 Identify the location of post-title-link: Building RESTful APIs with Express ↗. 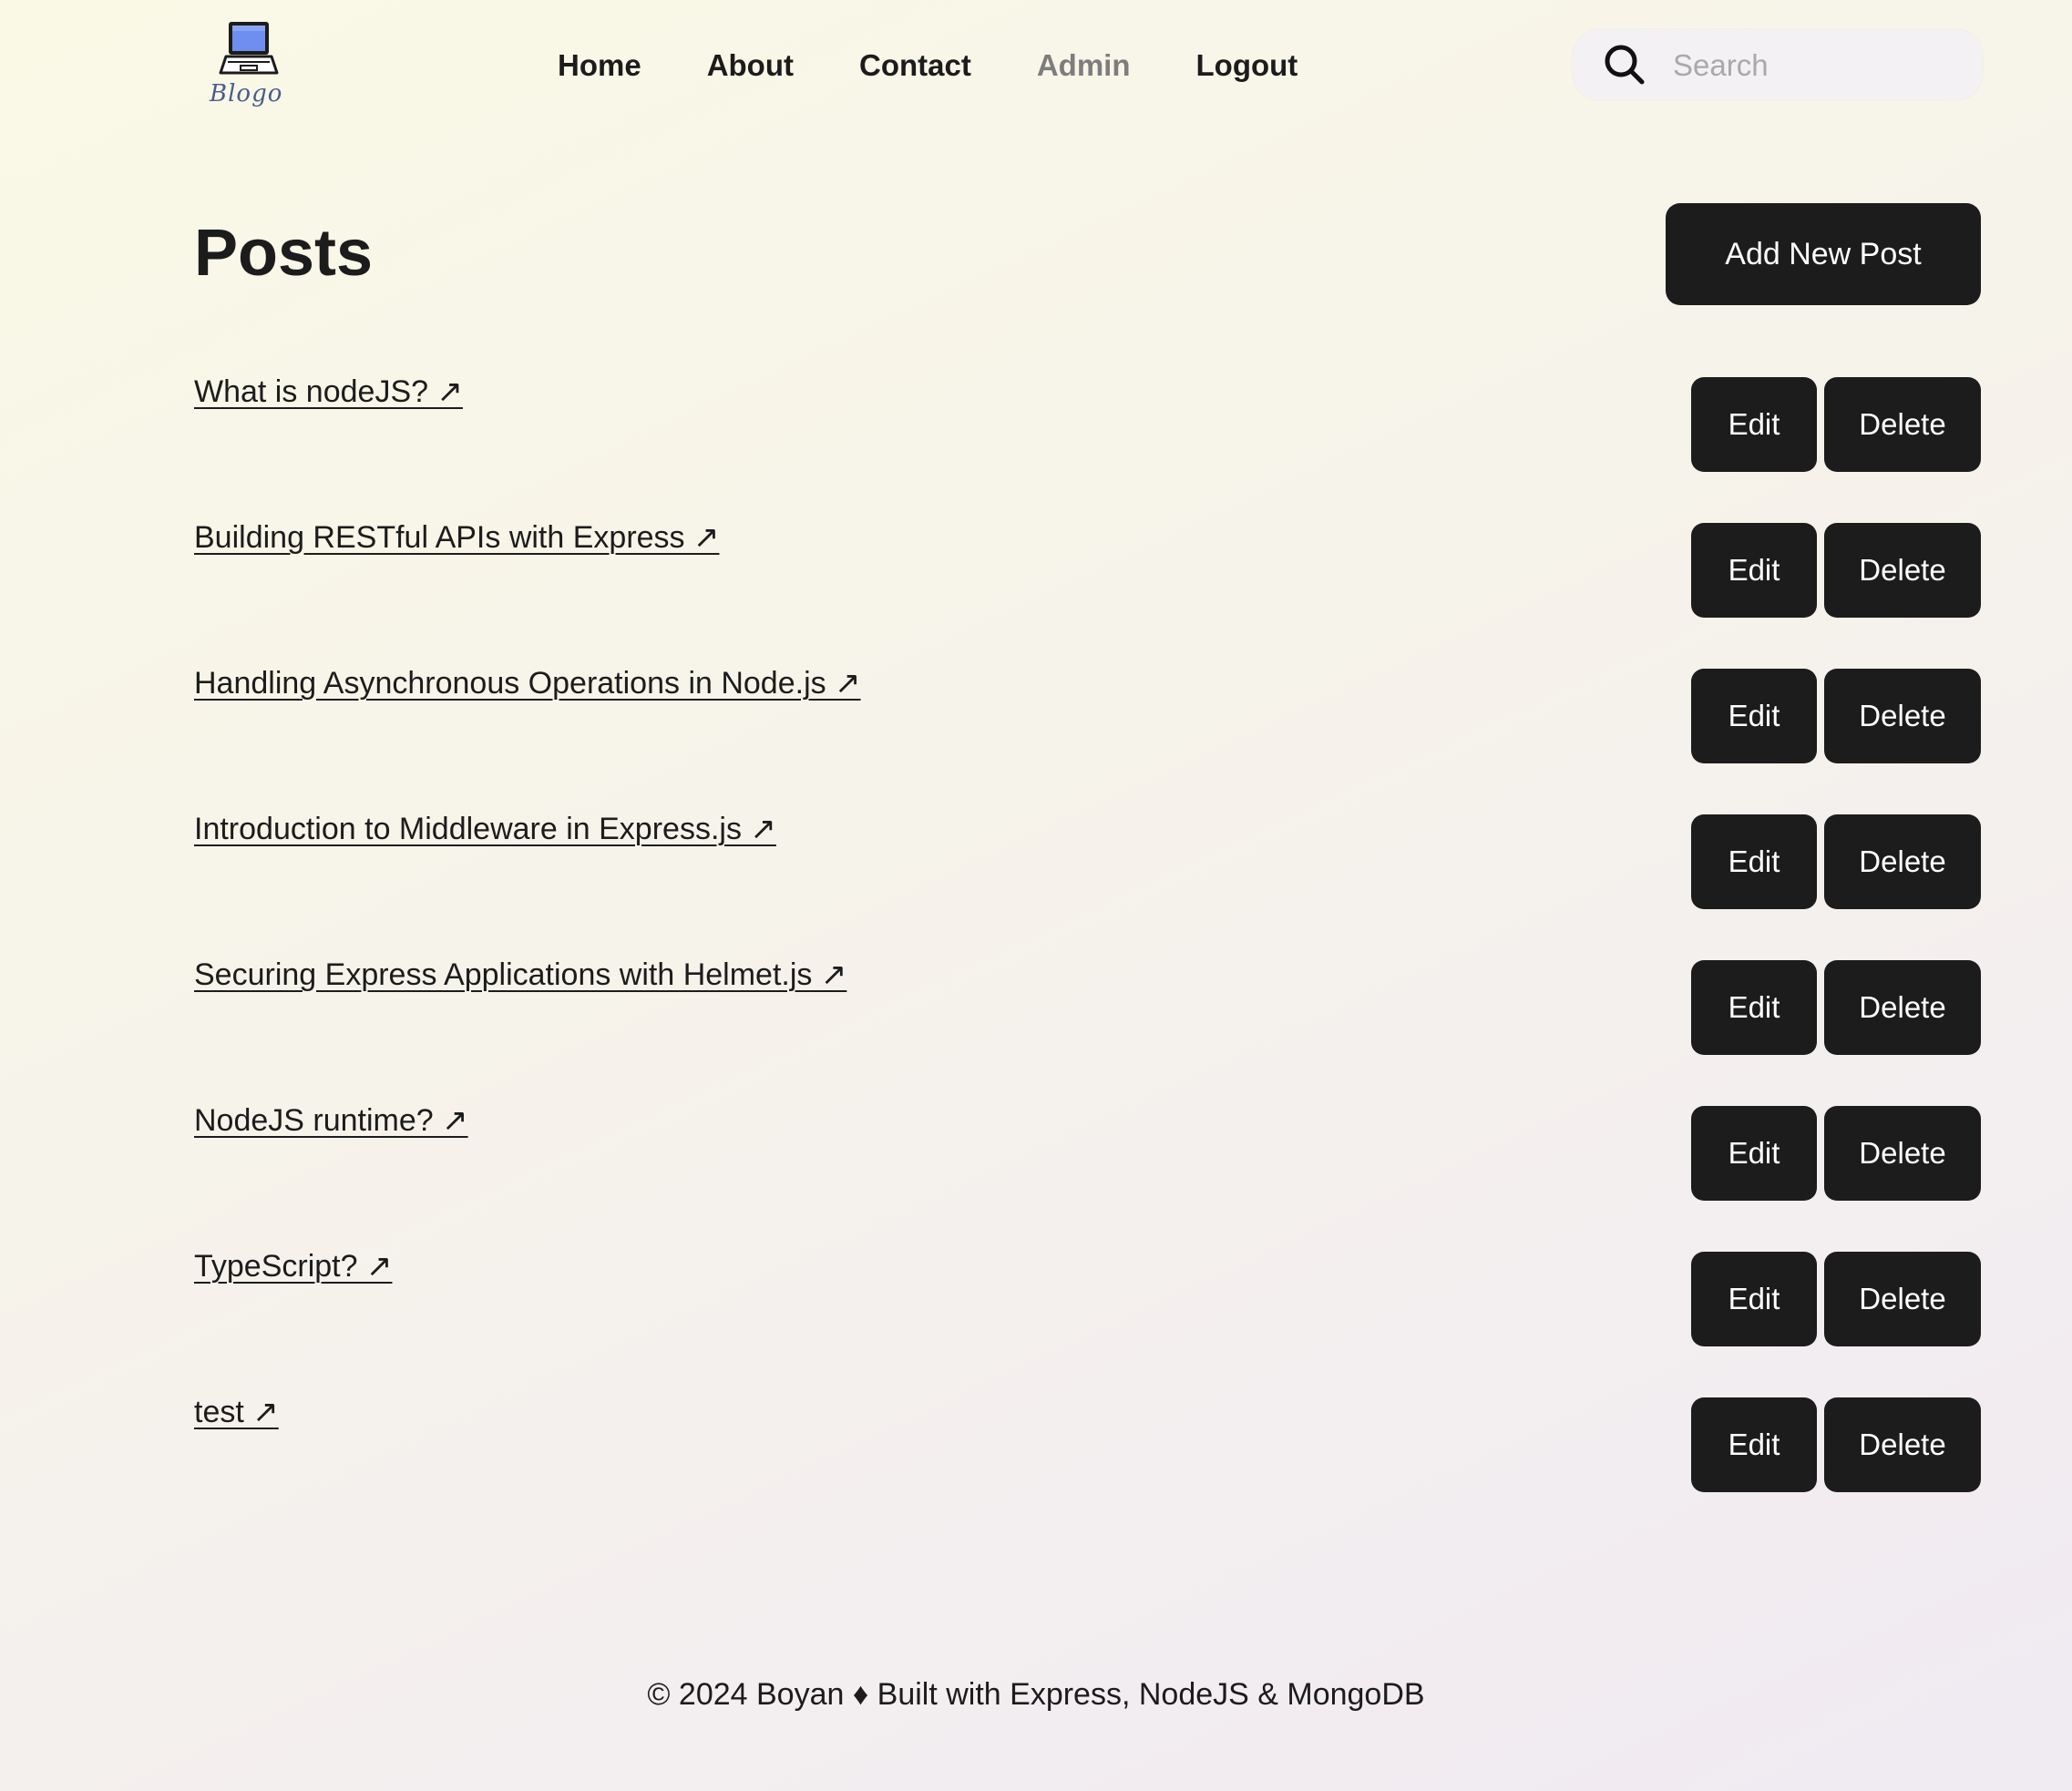
(457, 537).